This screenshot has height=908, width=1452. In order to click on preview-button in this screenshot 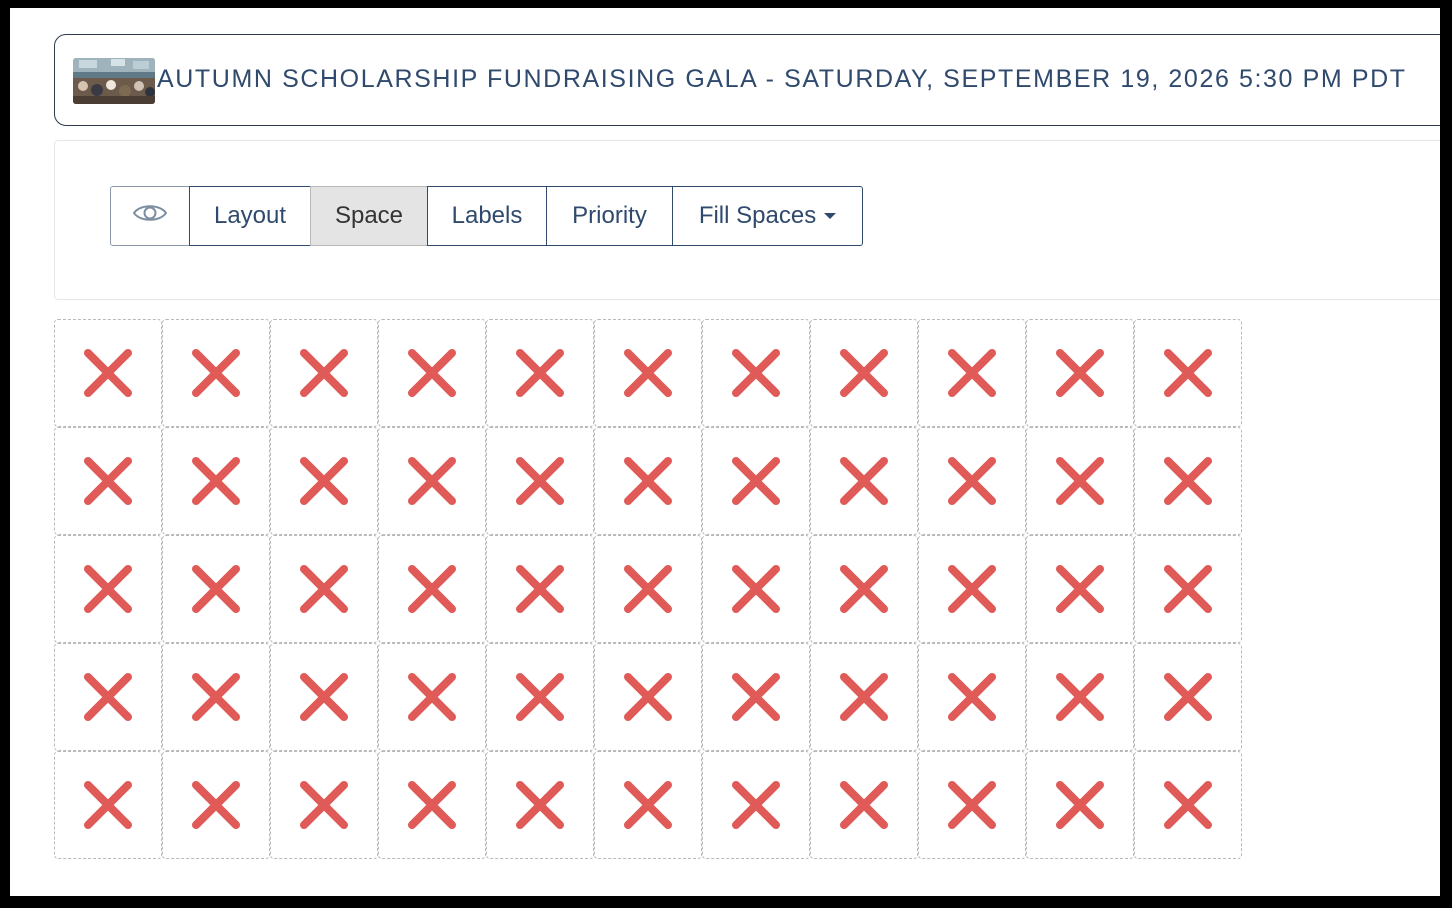, I will do `click(150, 216)`.